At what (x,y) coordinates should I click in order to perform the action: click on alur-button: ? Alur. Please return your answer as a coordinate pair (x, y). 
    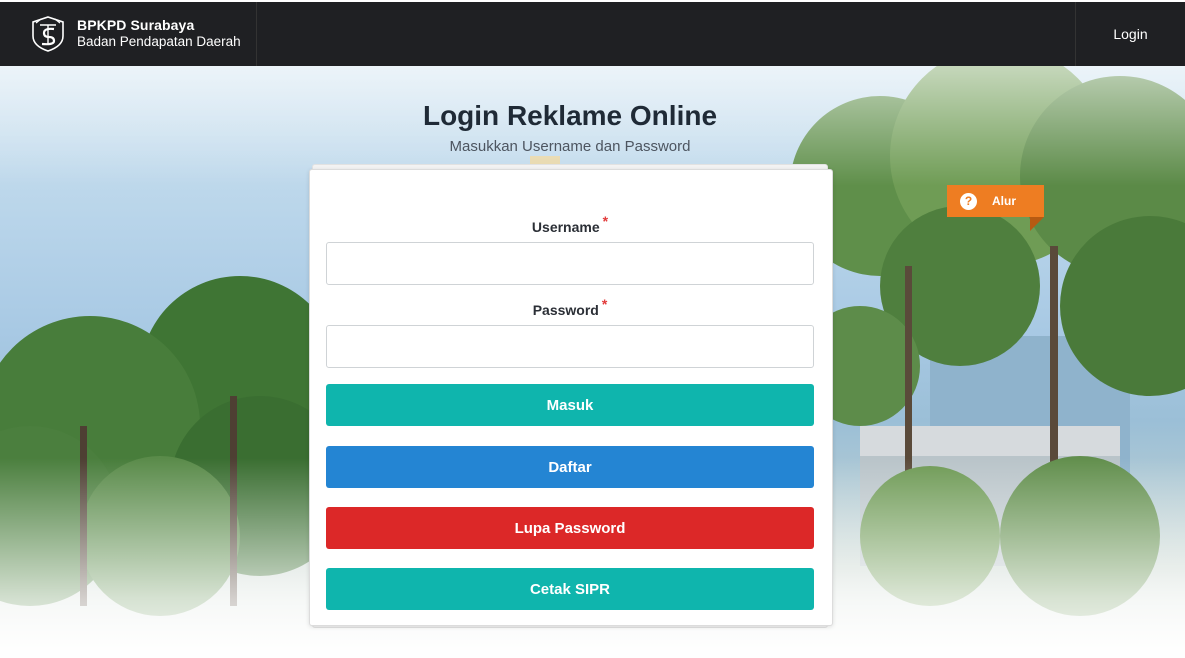
    Looking at the image, I should click on (995, 201).